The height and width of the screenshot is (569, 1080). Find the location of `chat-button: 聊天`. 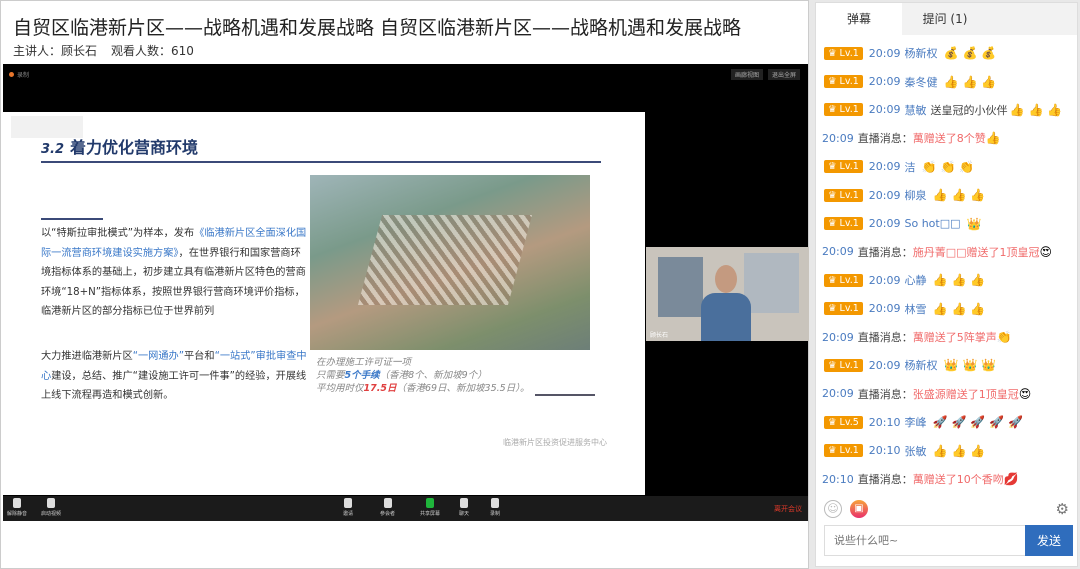

chat-button: 聊天 is located at coordinates (464, 507).